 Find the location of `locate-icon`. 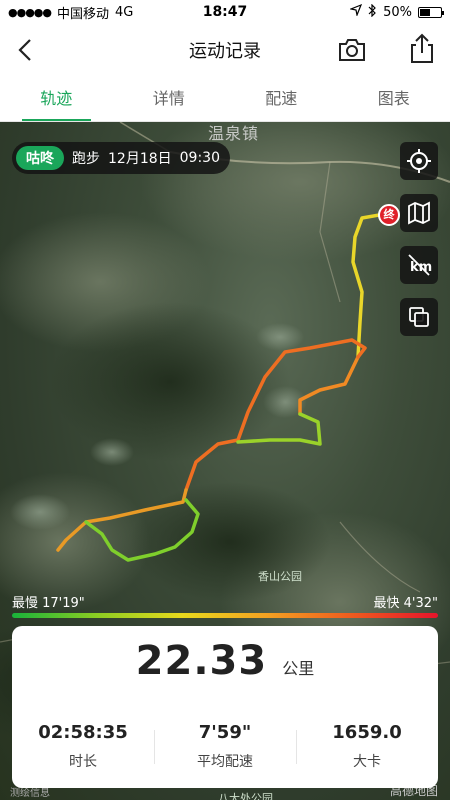

locate-icon is located at coordinates (419, 161).